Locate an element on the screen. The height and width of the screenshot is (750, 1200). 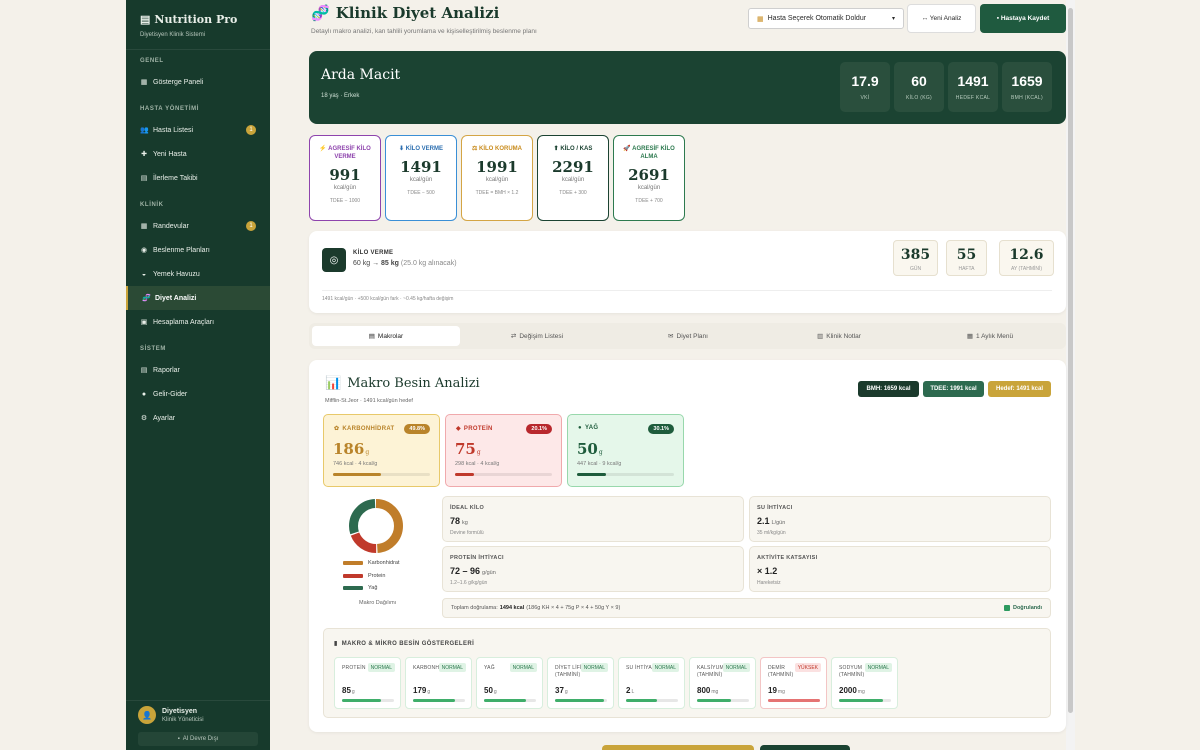
sidebar-item-label: İlerleme Takibi is located at coordinates (175, 178).